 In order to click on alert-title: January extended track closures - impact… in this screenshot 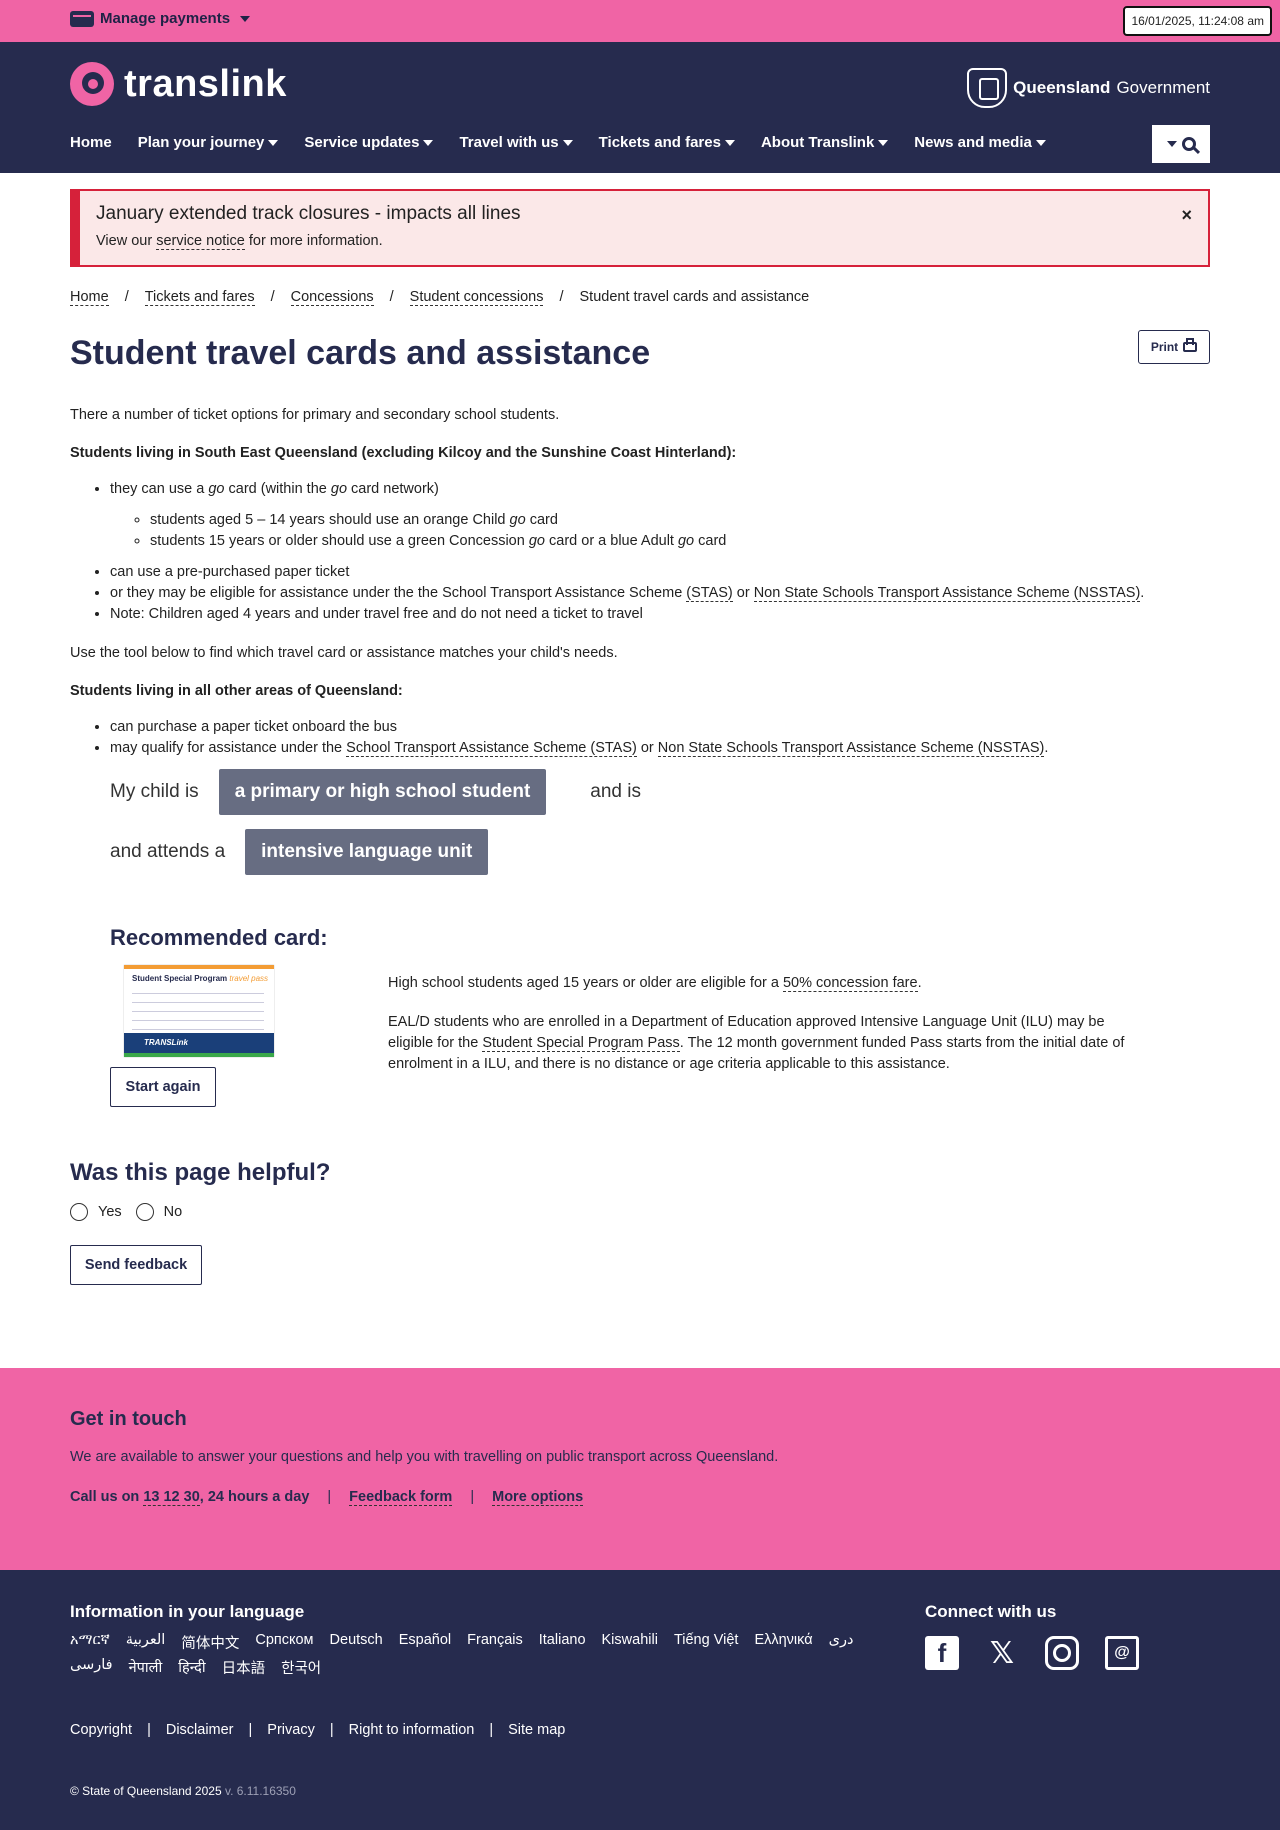, I will do `click(308, 213)`.